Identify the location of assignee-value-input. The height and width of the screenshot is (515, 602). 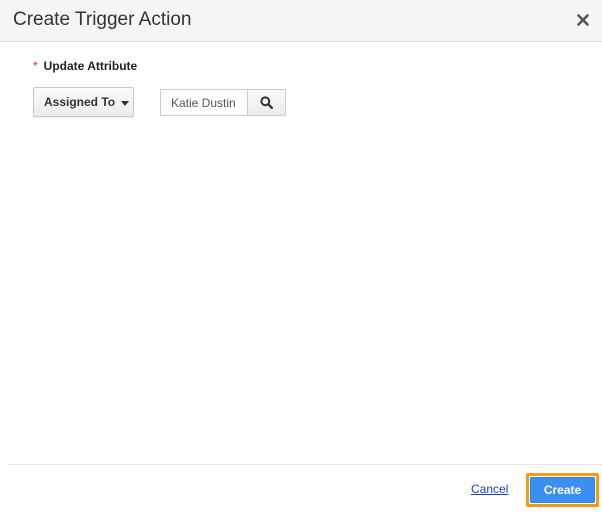
(204, 102).